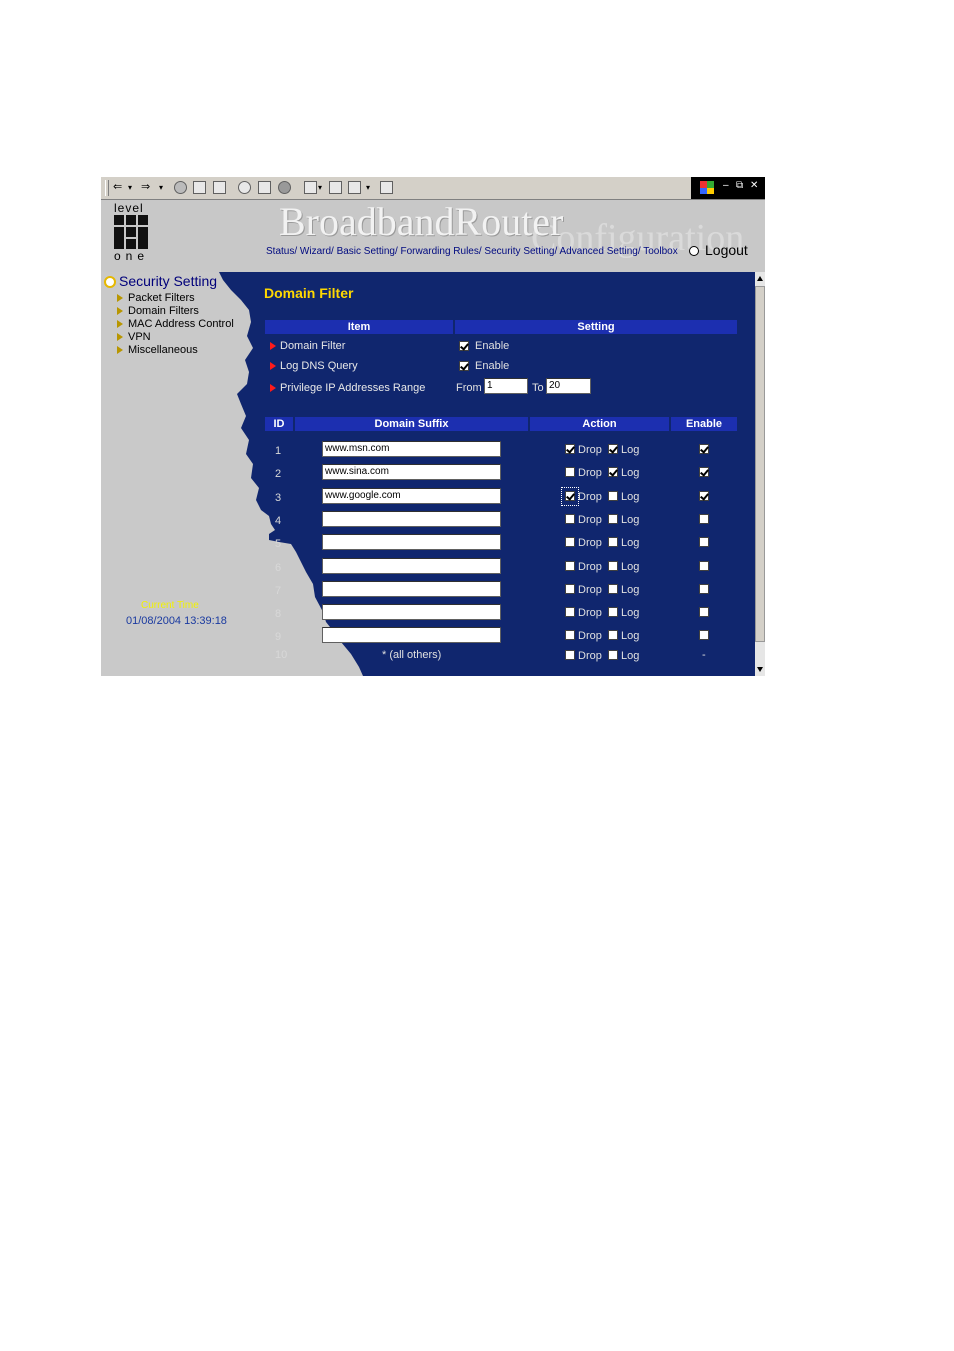 This screenshot has width=954, height=1351. What do you see at coordinates (278, 498) in the screenshot?
I see `row-id: 3` at bounding box center [278, 498].